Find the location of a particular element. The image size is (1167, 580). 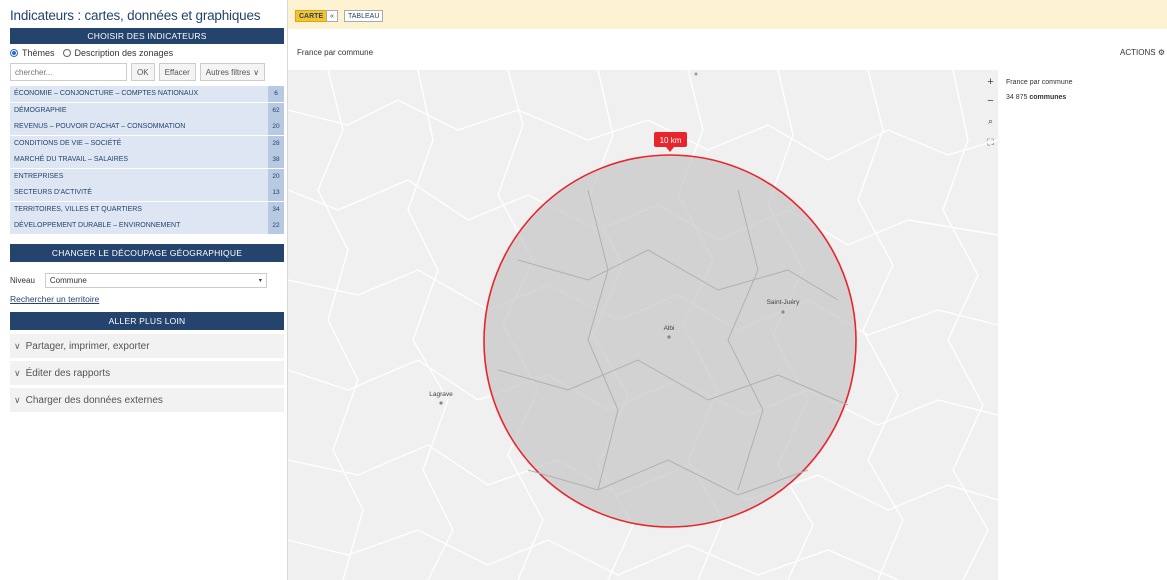

map-marker is located at coordinates (696, 74).